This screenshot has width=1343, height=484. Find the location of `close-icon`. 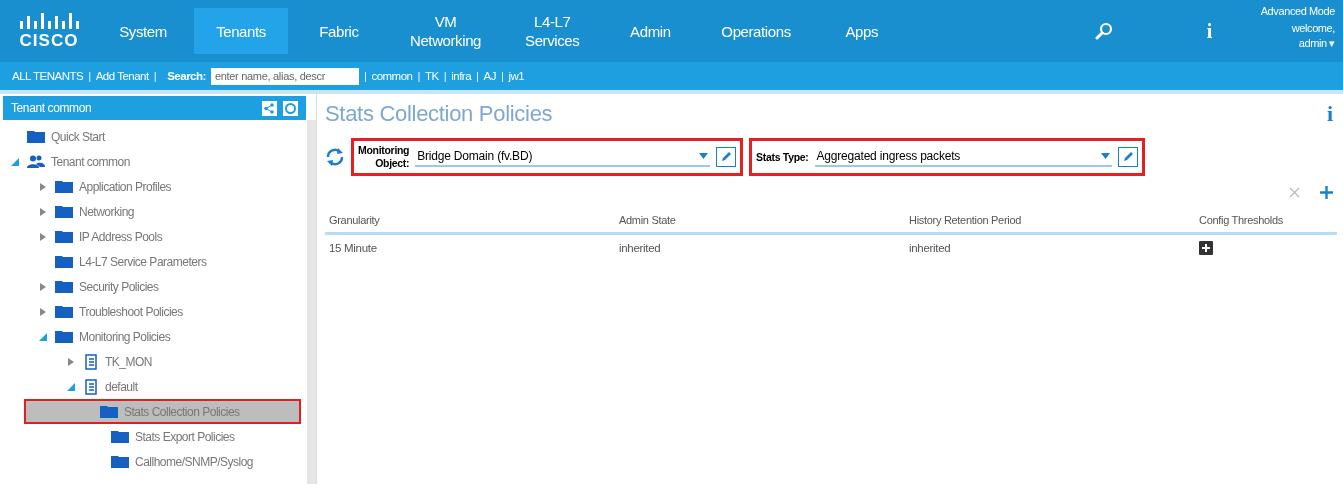

close-icon is located at coordinates (1294, 192).